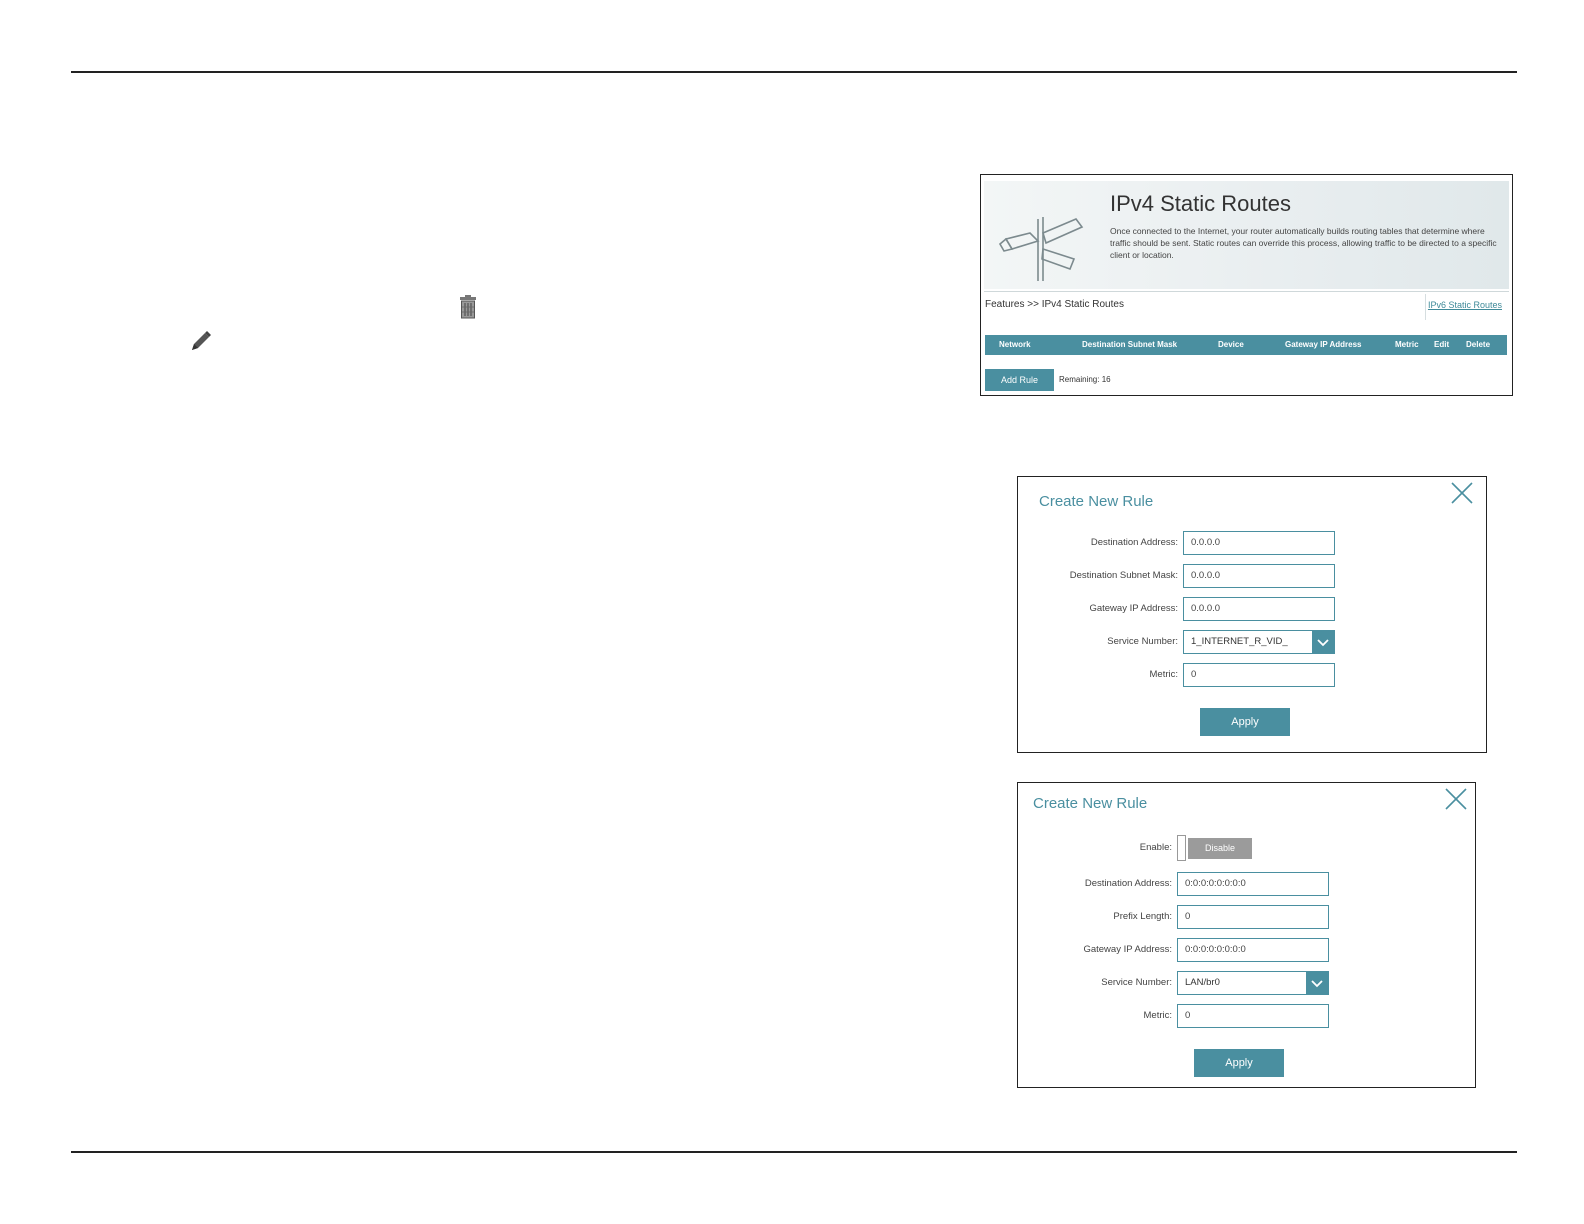 This screenshot has height=1224, width=1584. I want to click on toggle-knob, so click(1181, 848).